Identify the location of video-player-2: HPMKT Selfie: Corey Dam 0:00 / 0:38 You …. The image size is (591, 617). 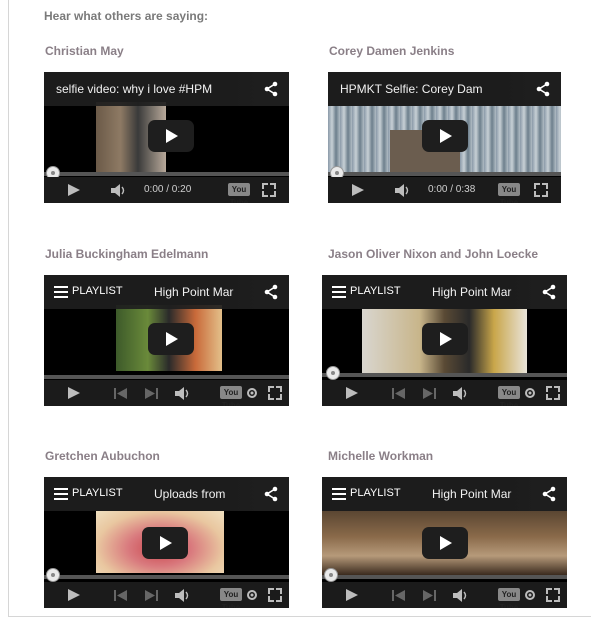
(444, 137).